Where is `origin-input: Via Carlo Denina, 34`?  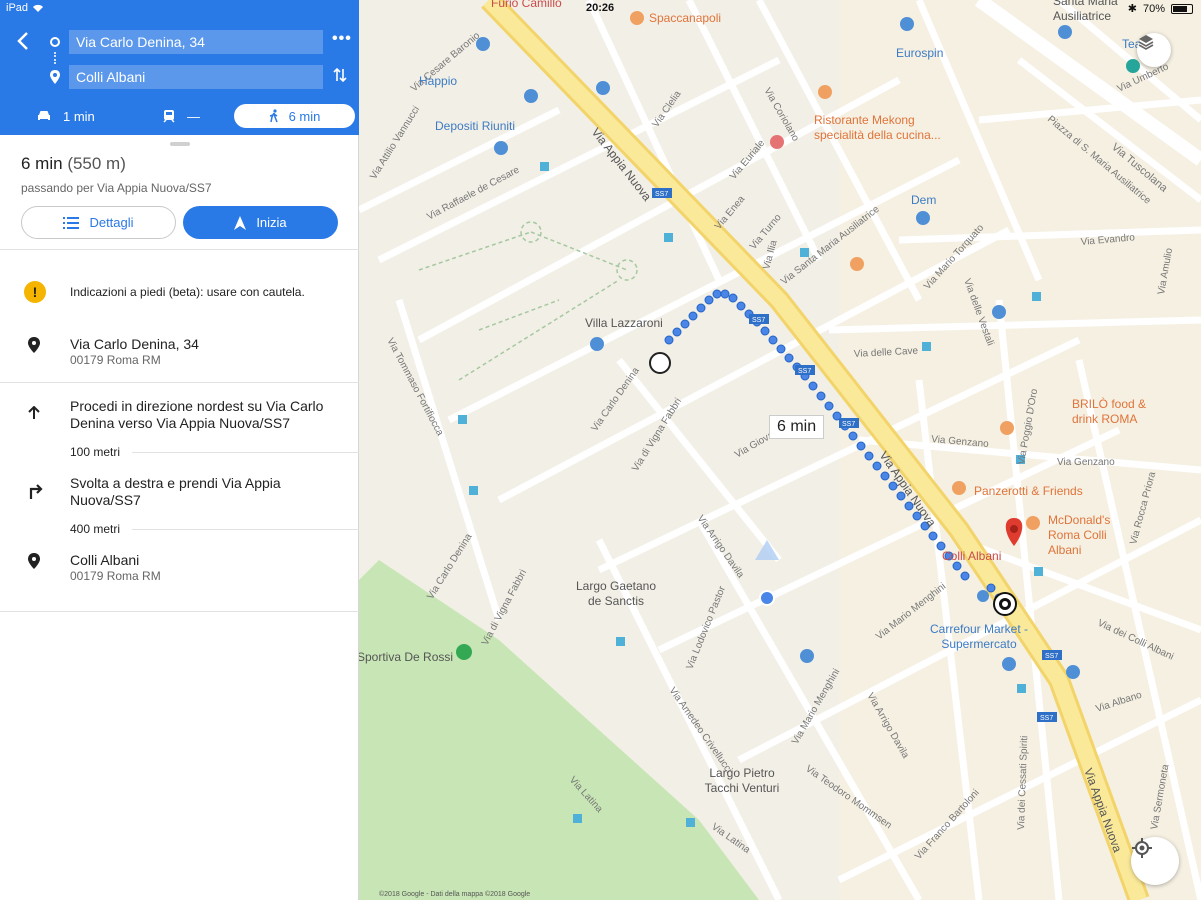
origin-input: Via Carlo Denina, 34 is located at coordinates (196, 42).